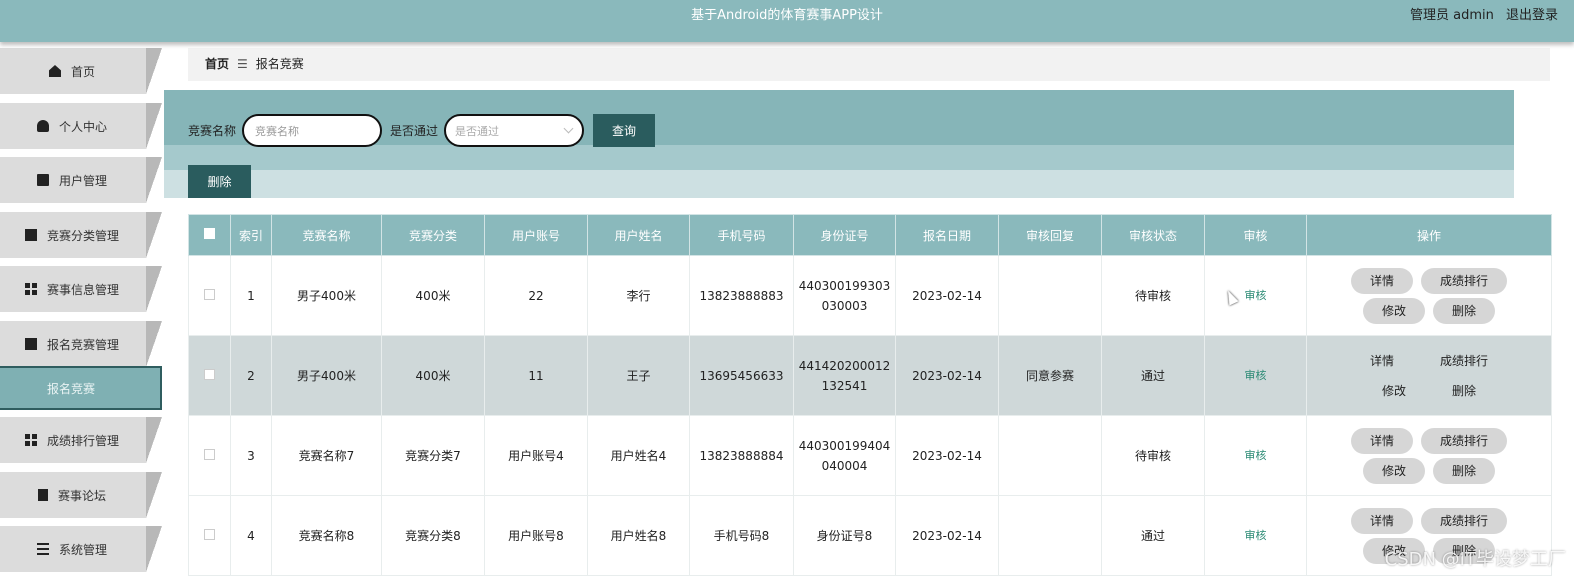 This screenshot has height=579, width=1574. What do you see at coordinates (844, 445) in the screenshot?
I see `id-line-1: 440300199404` at bounding box center [844, 445].